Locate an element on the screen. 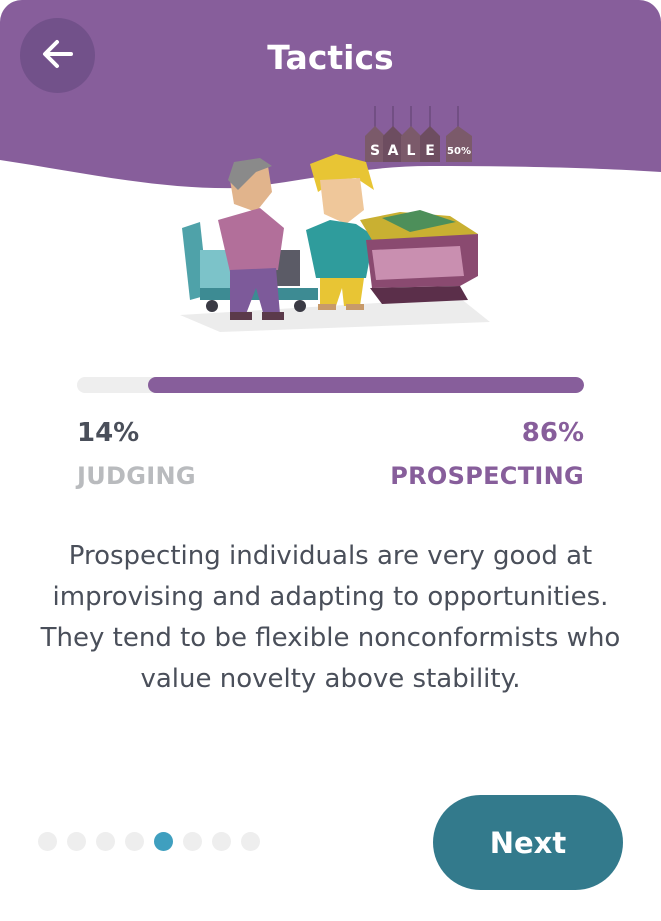  judging-label: JUDGING is located at coordinates (136, 476).